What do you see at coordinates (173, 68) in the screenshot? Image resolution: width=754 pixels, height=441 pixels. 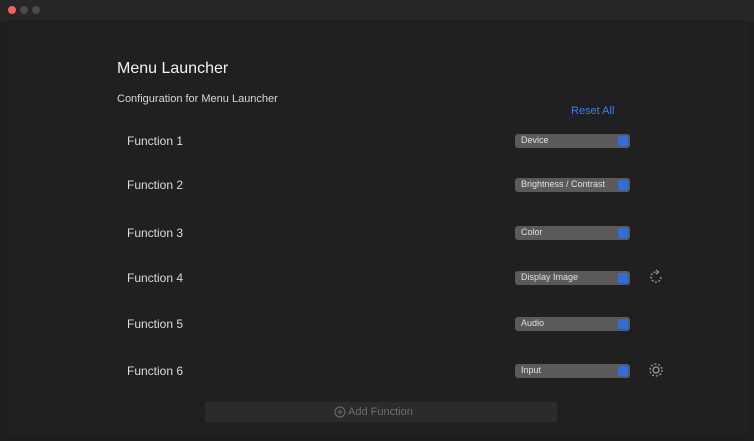 I see `page-title: Menu Launcher` at bounding box center [173, 68].